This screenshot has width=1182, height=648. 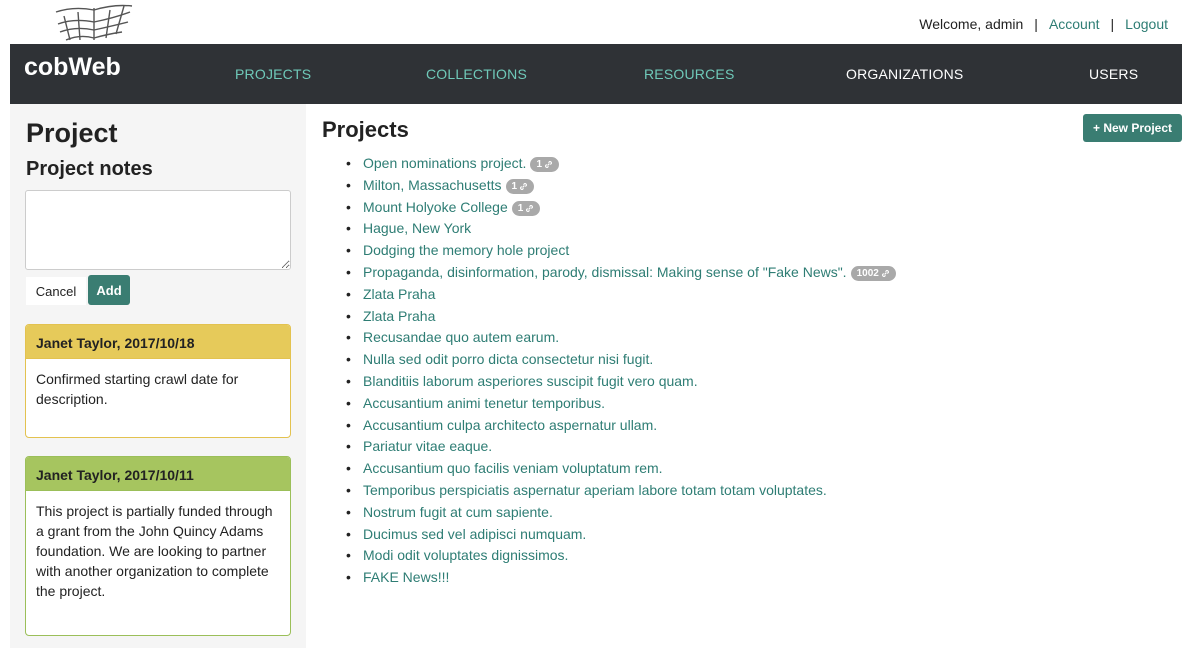 What do you see at coordinates (432, 185) in the screenshot?
I see `project-link: Milton, Massachusetts` at bounding box center [432, 185].